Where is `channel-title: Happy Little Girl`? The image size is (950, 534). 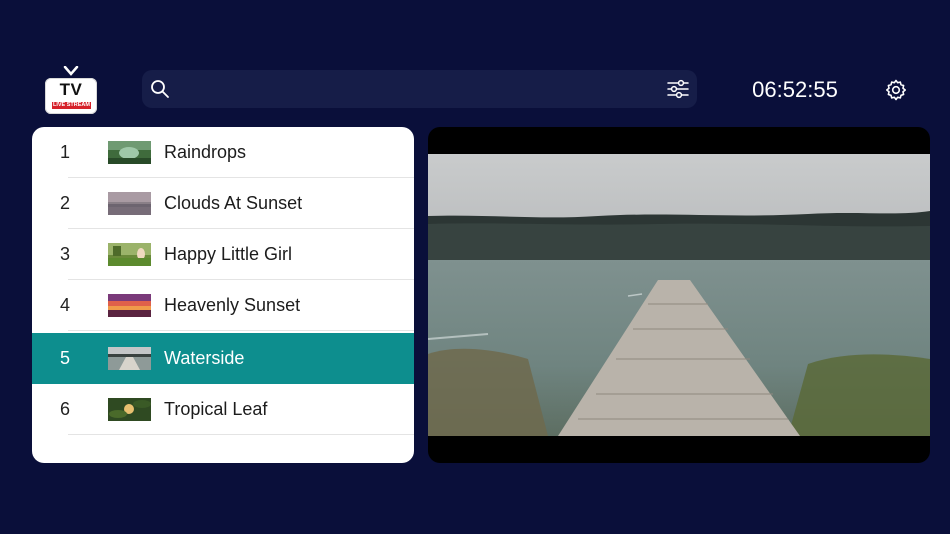 channel-title: Happy Little Girl is located at coordinates (228, 254).